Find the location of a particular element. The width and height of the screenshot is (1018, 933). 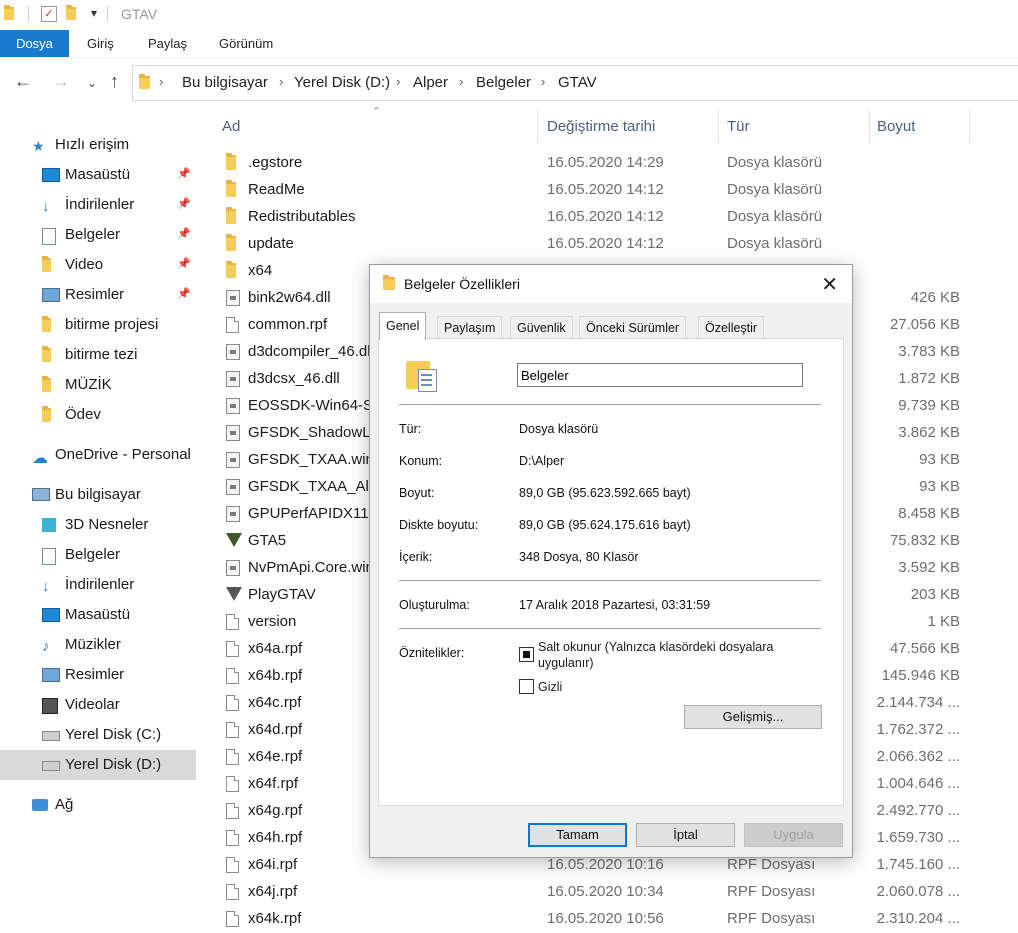

close-icon: ✕ is located at coordinates (829, 284).